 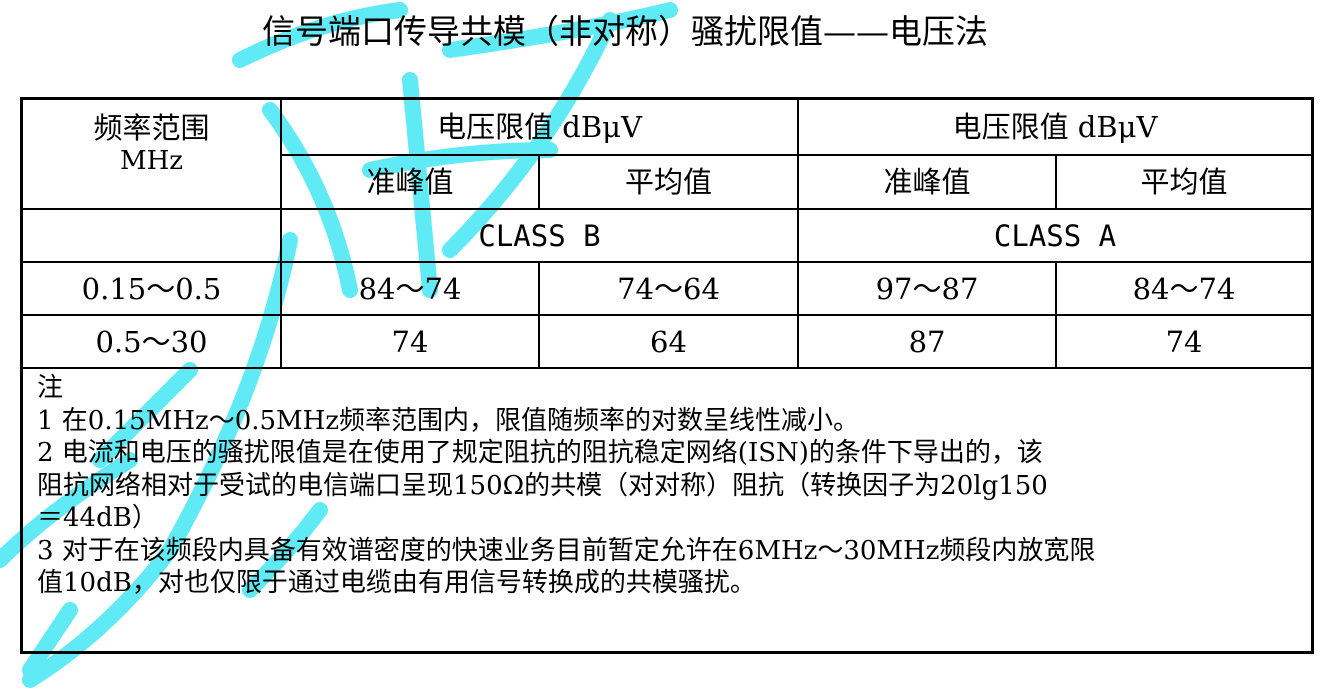 What do you see at coordinates (152, 155) in the screenshot?
I see `freq-range-header: 频率范围 MHz` at bounding box center [152, 155].